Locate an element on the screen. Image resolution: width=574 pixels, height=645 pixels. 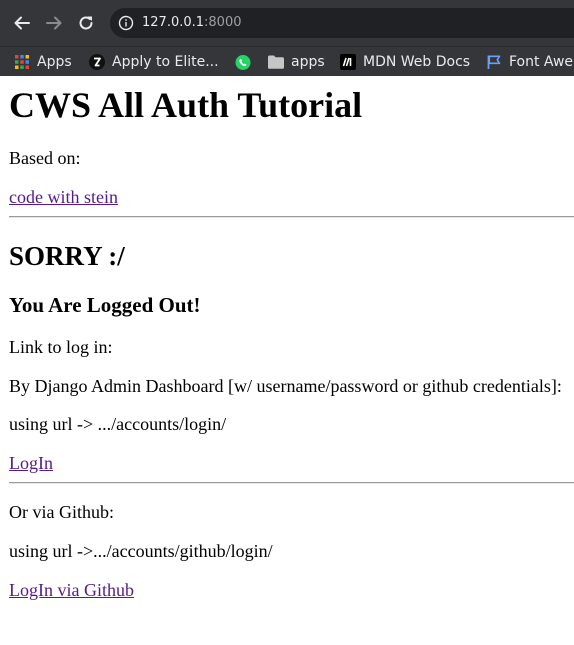
reload-icon is located at coordinates (86, 23).